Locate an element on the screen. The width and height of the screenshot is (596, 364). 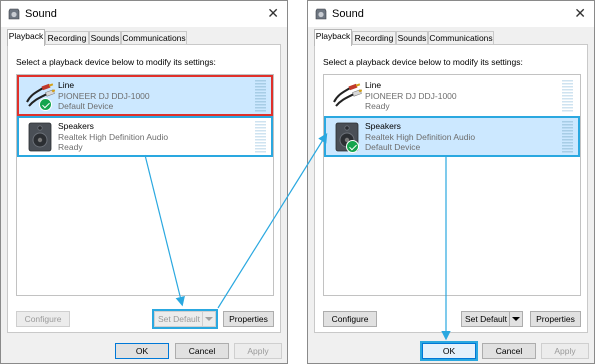
device-item-line: Line PIONEER DJ DDJ-1000 Default Device is located at coordinates (145, 96).